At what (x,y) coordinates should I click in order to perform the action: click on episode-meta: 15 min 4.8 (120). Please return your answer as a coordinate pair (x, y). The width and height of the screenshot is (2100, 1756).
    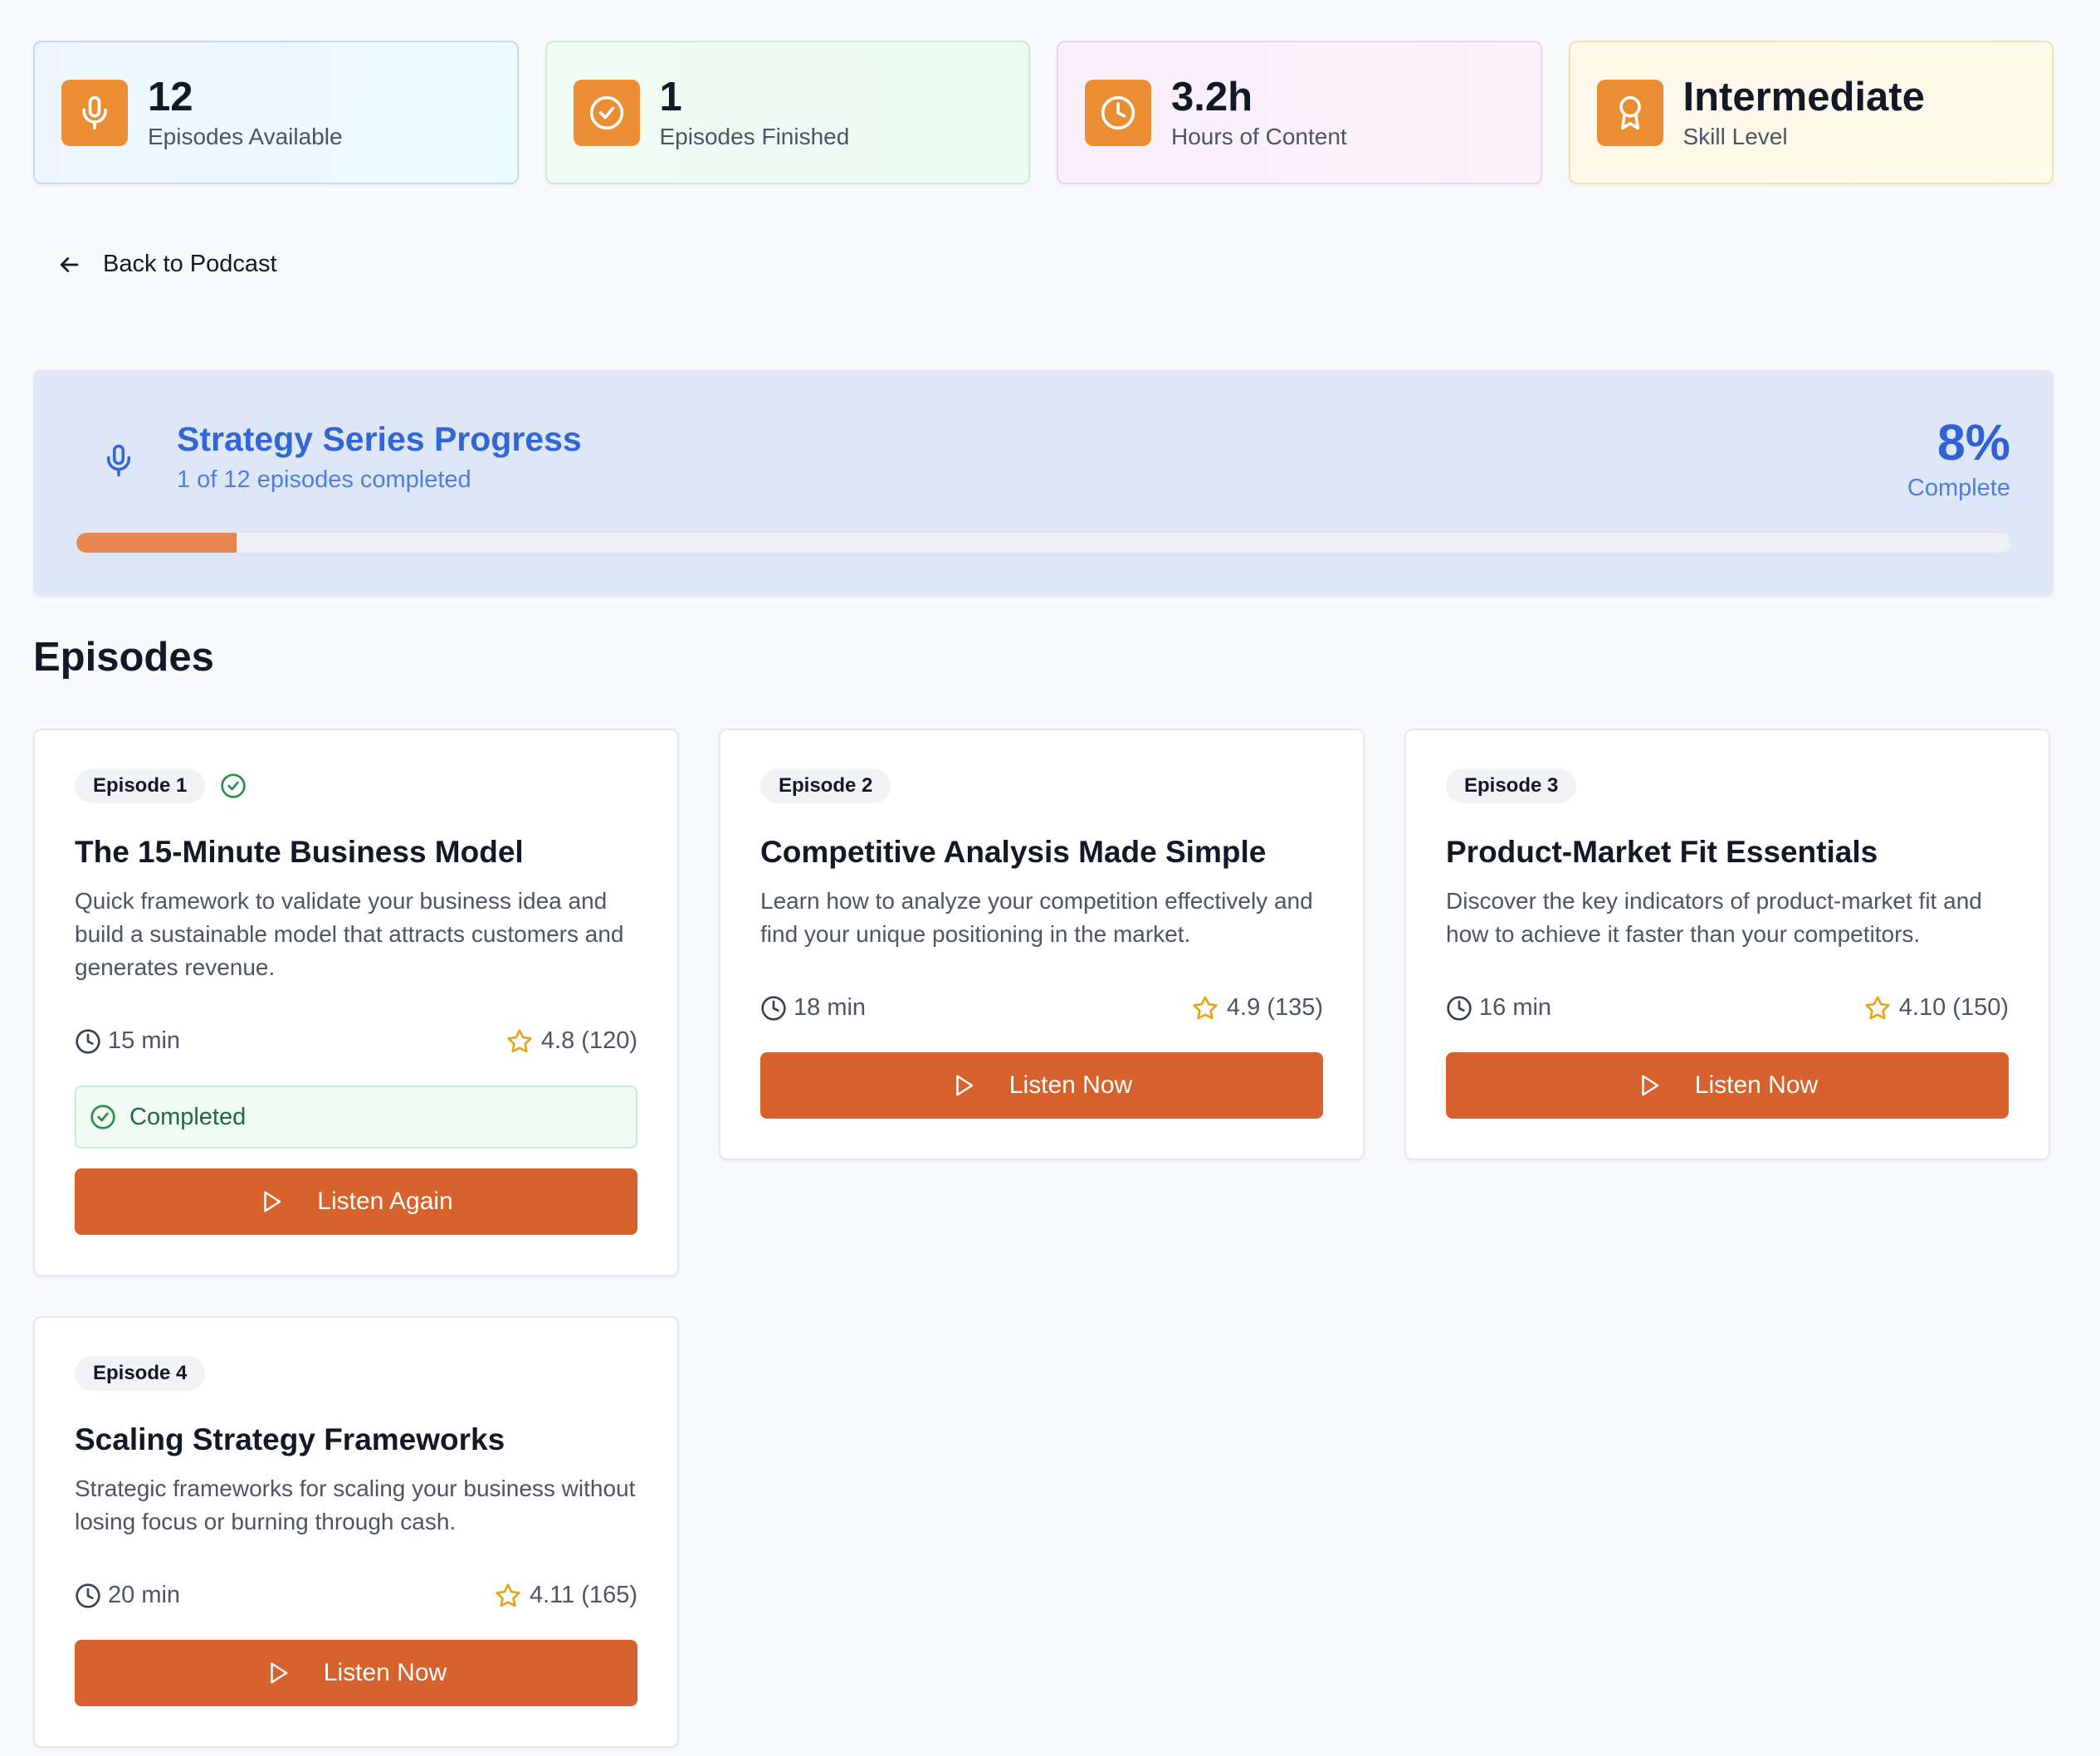
    Looking at the image, I should click on (356, 1041).